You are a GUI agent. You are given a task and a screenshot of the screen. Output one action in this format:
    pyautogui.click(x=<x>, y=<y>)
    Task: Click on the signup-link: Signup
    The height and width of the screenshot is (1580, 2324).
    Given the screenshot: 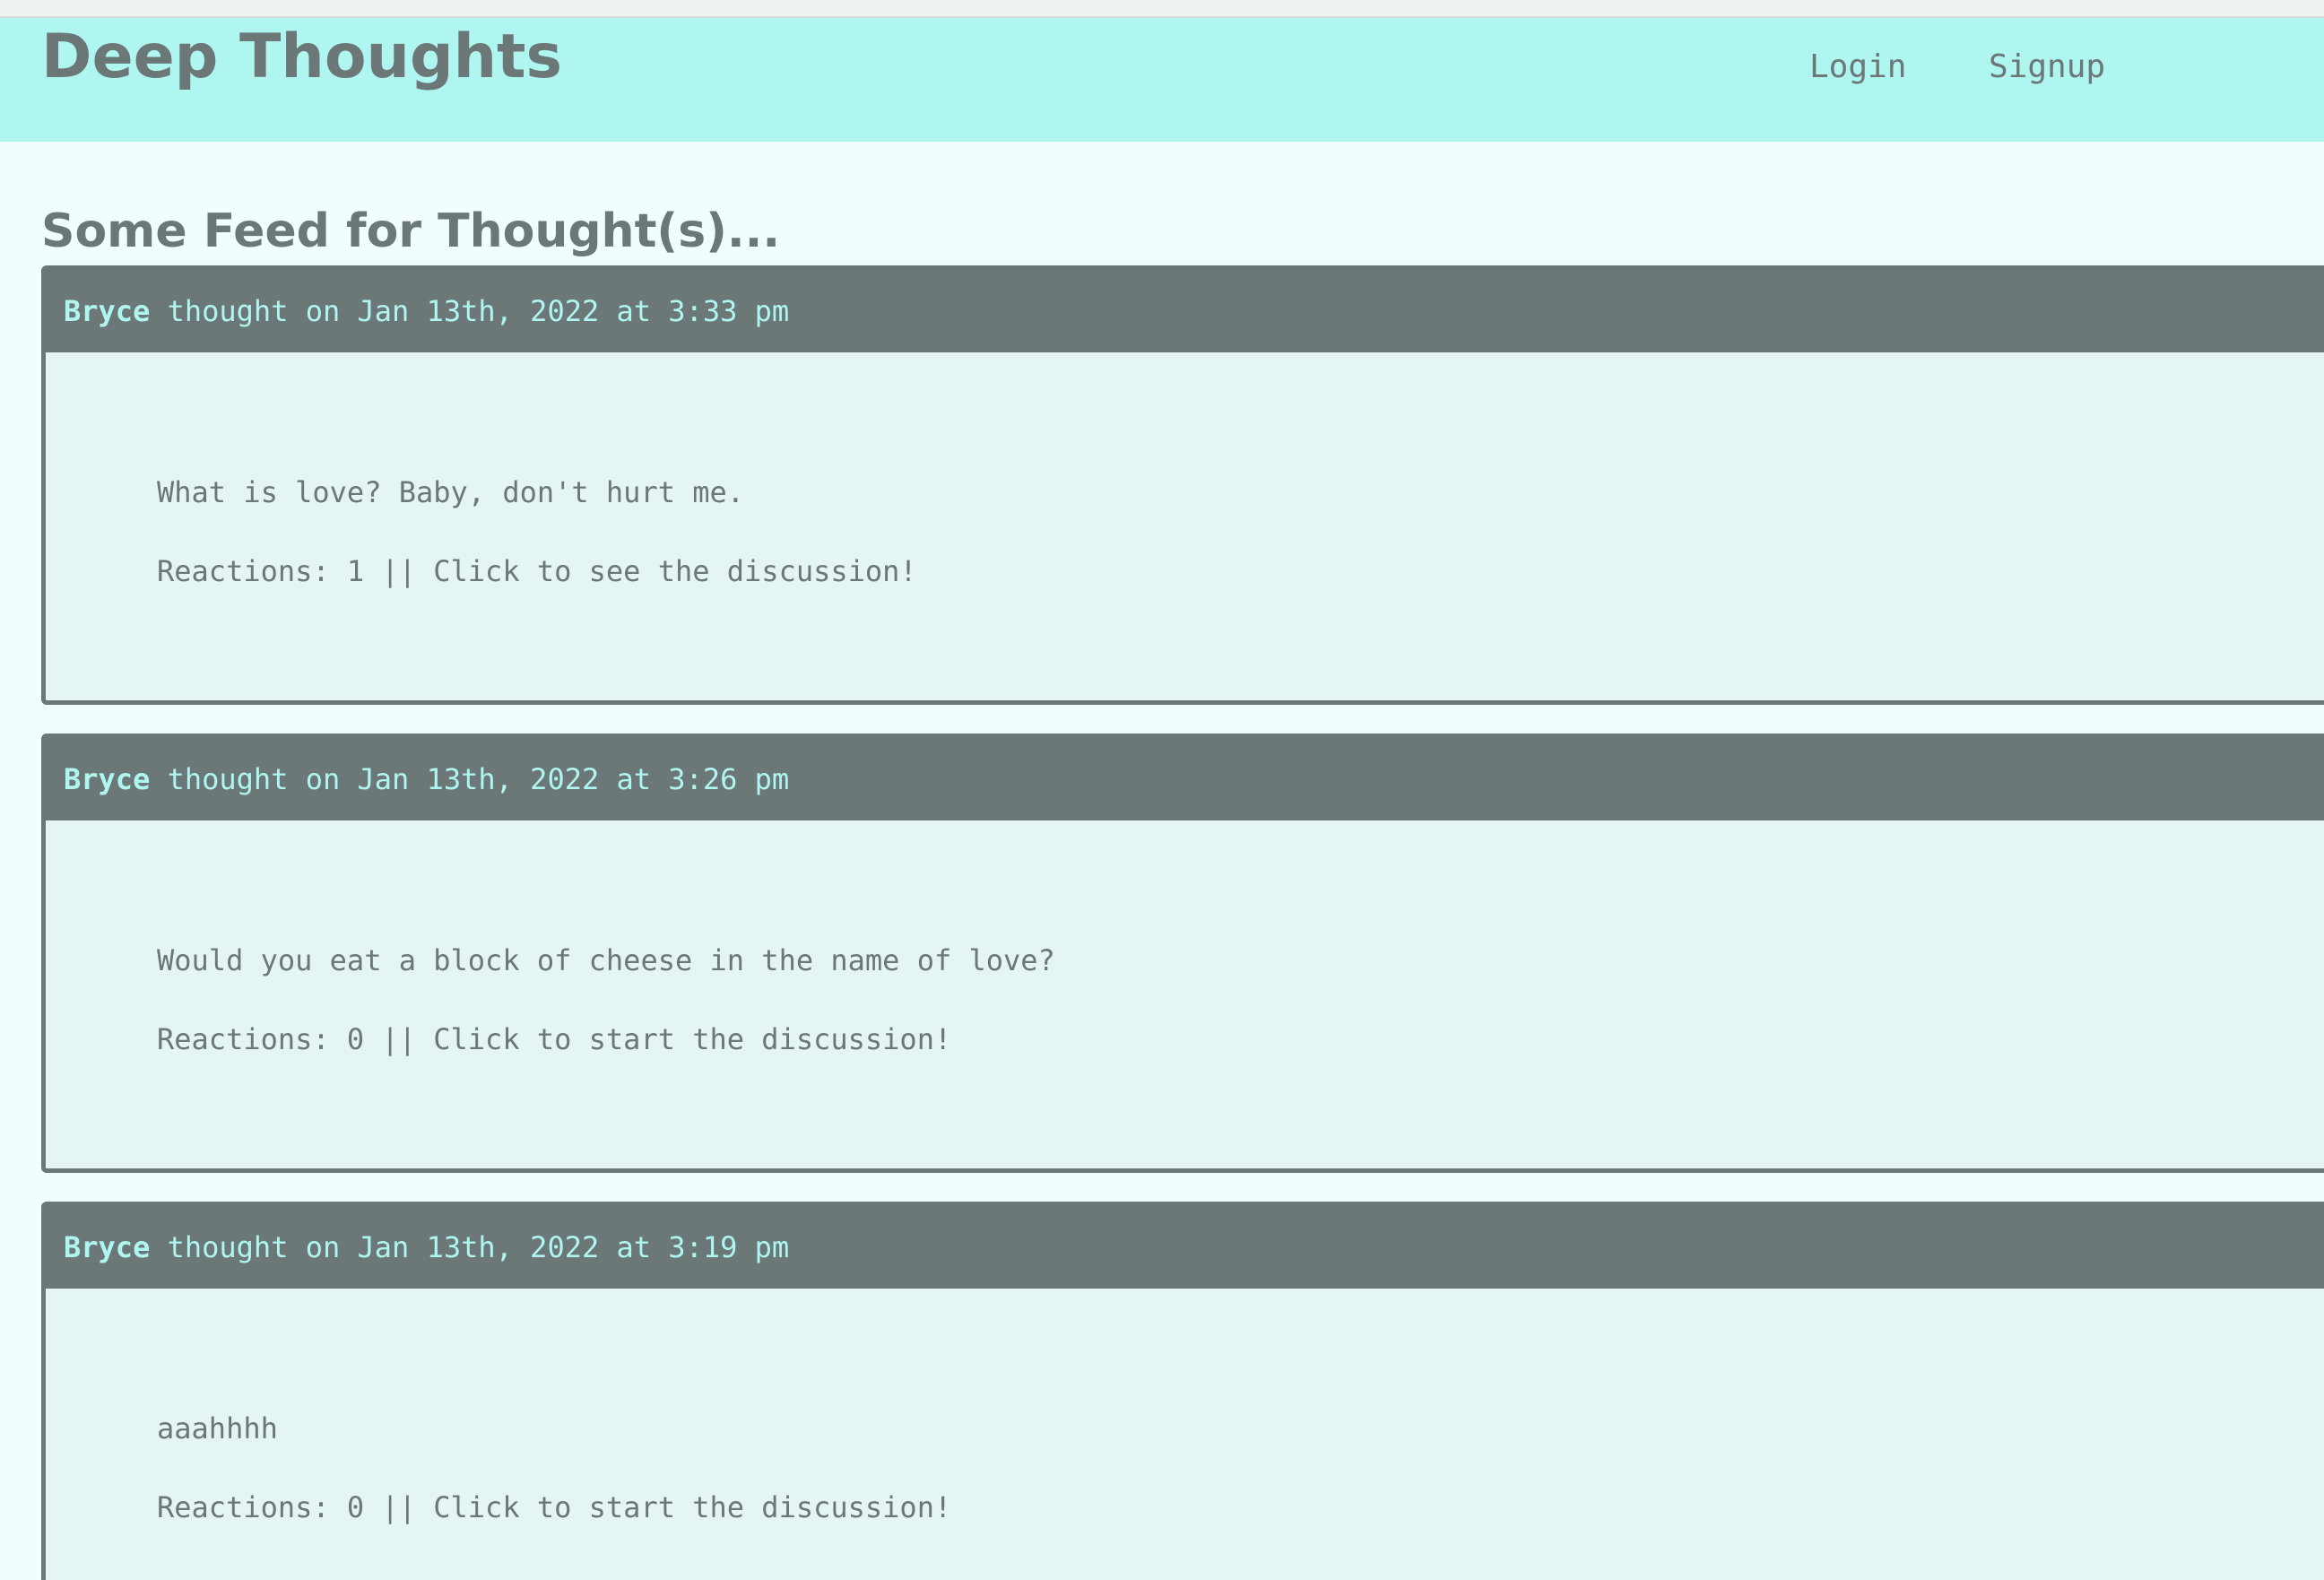 What is the action you would take?
    pyautogui.click(x=2047, y=66)
    